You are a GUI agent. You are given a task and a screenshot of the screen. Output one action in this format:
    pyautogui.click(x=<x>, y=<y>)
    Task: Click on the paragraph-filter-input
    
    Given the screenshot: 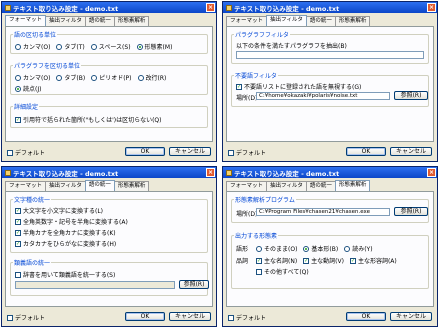 What is the action you would take?
    pyautogui.click(x=330, y=55)
    